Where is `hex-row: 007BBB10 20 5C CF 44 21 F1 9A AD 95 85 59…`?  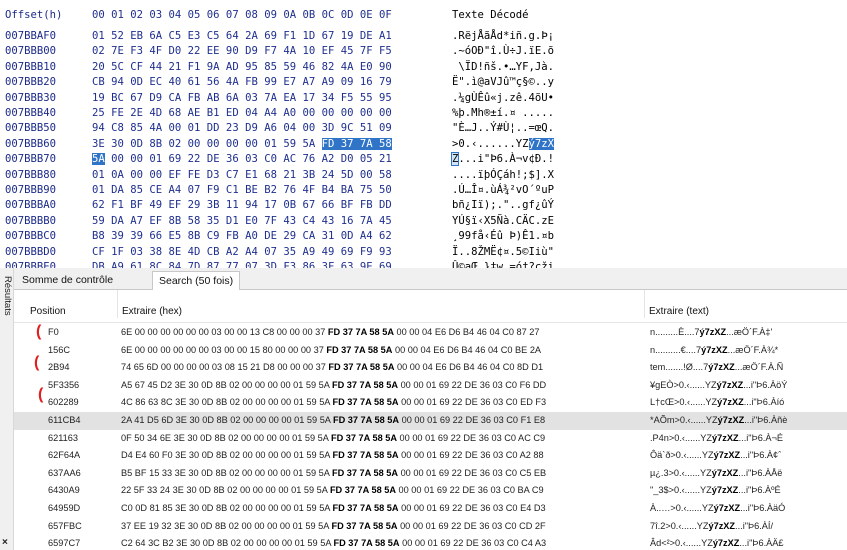 hex-row: 007BBB10 20 5C CF 44 21 F1 9A AD 95 85 59… is located at coordinates (423, 67).